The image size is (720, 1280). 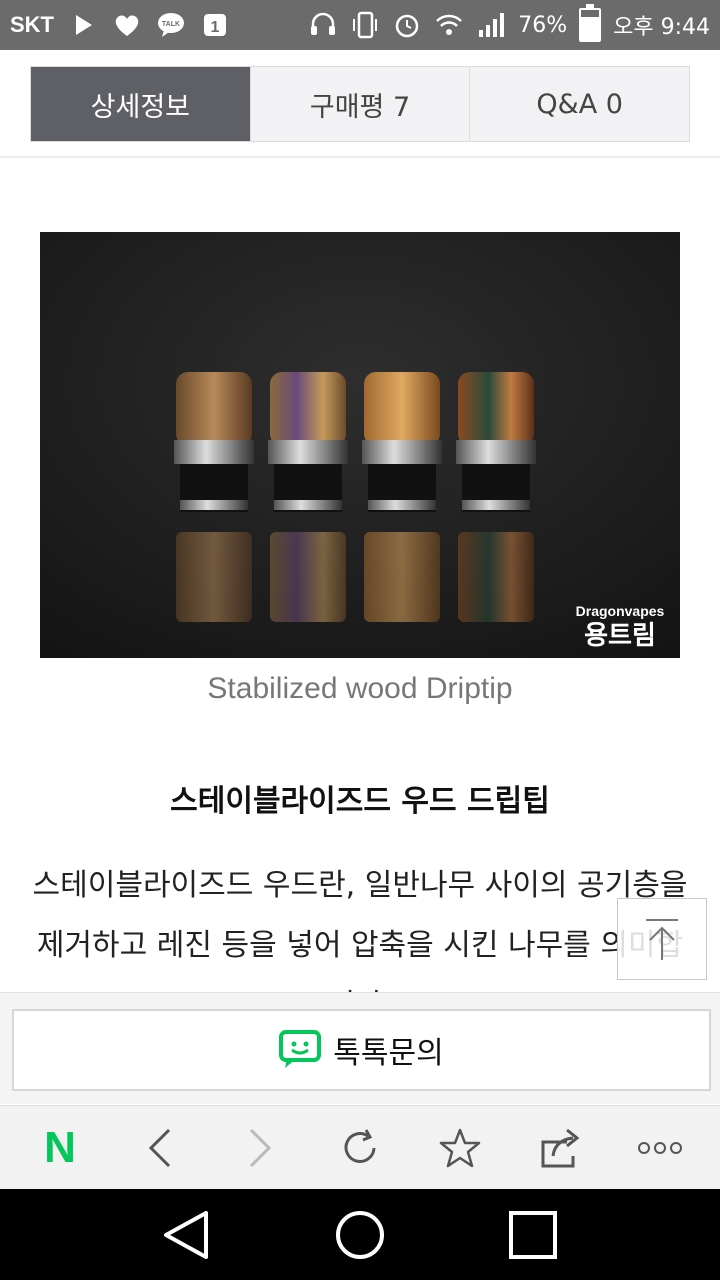 What do you see at coordinates (127, 25) in the screenshot?
I see `heart-icon` at bounding box center [127, 25].